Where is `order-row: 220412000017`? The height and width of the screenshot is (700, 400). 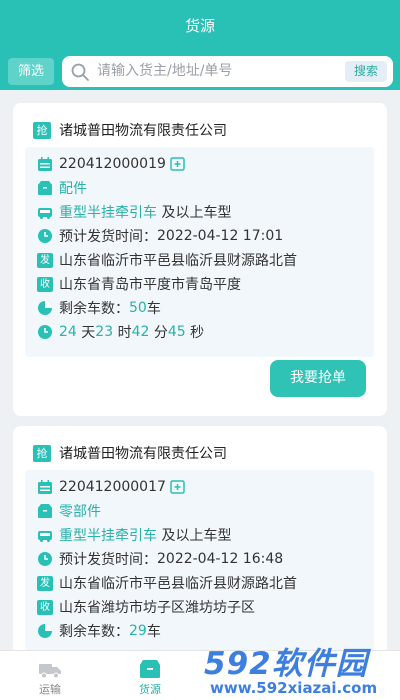
order-row: 220412000017 is located at coordinates (111, 487).